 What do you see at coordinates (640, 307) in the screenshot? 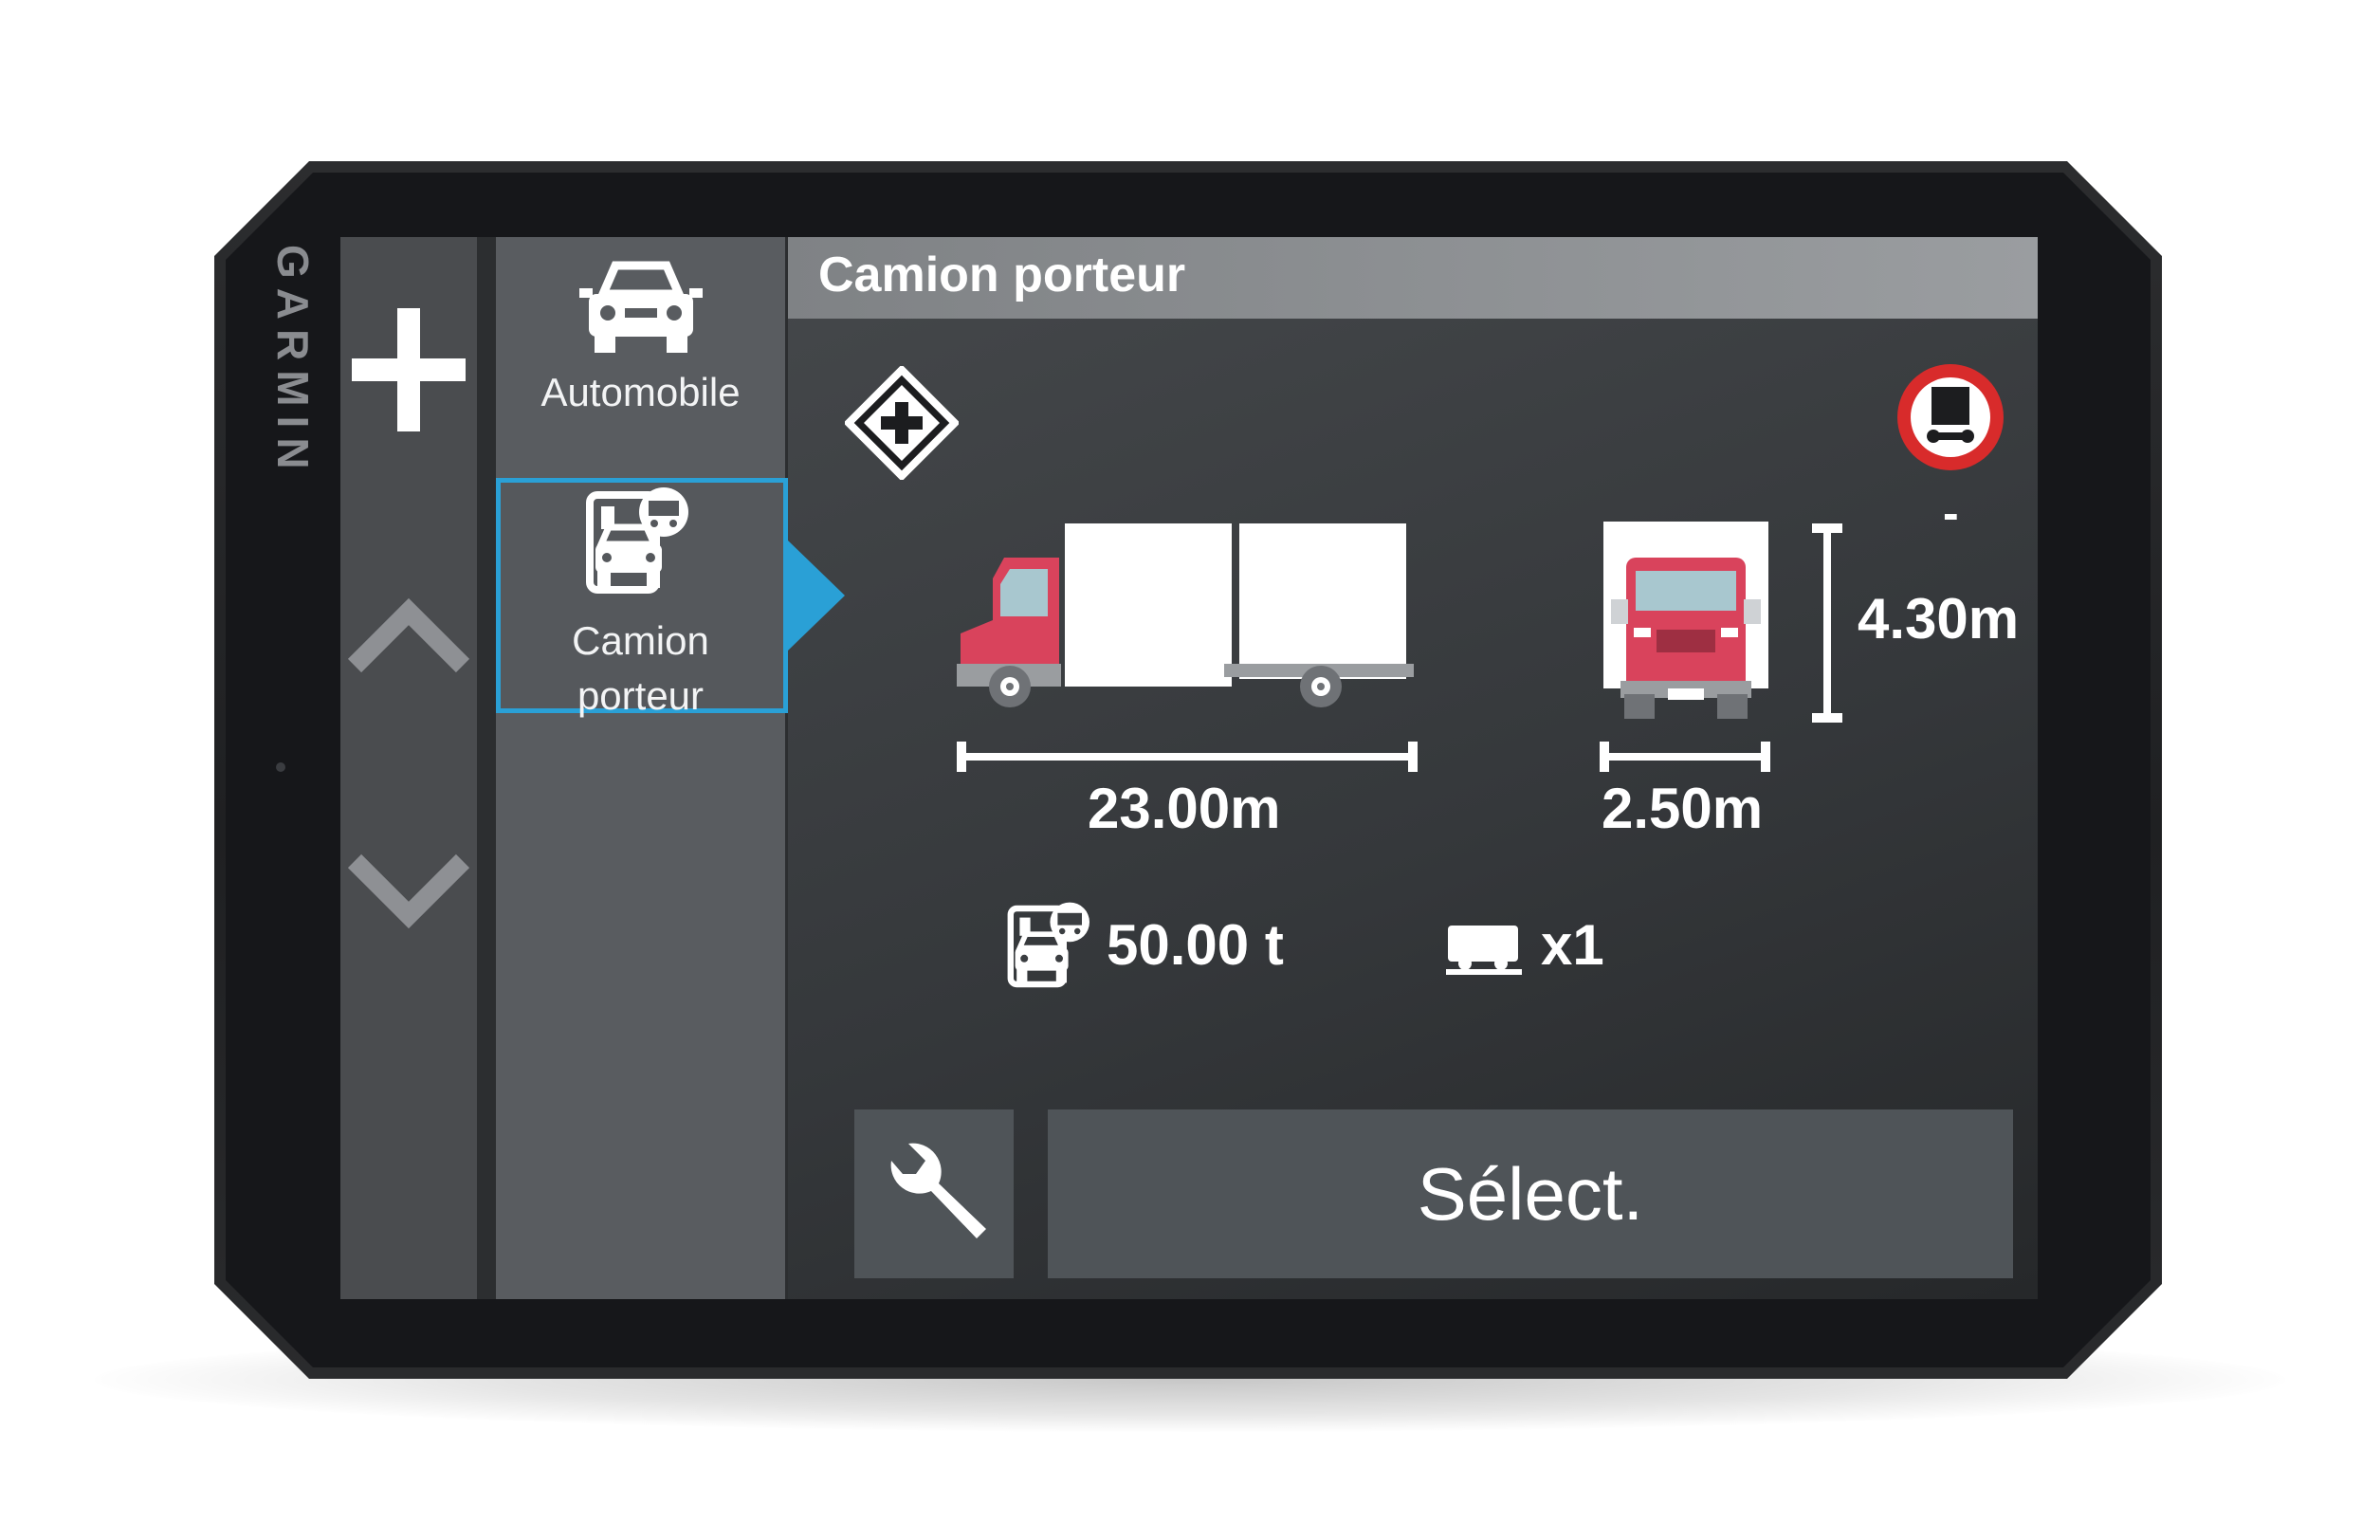
I see `car-icon` at bounding box center [640, 307].